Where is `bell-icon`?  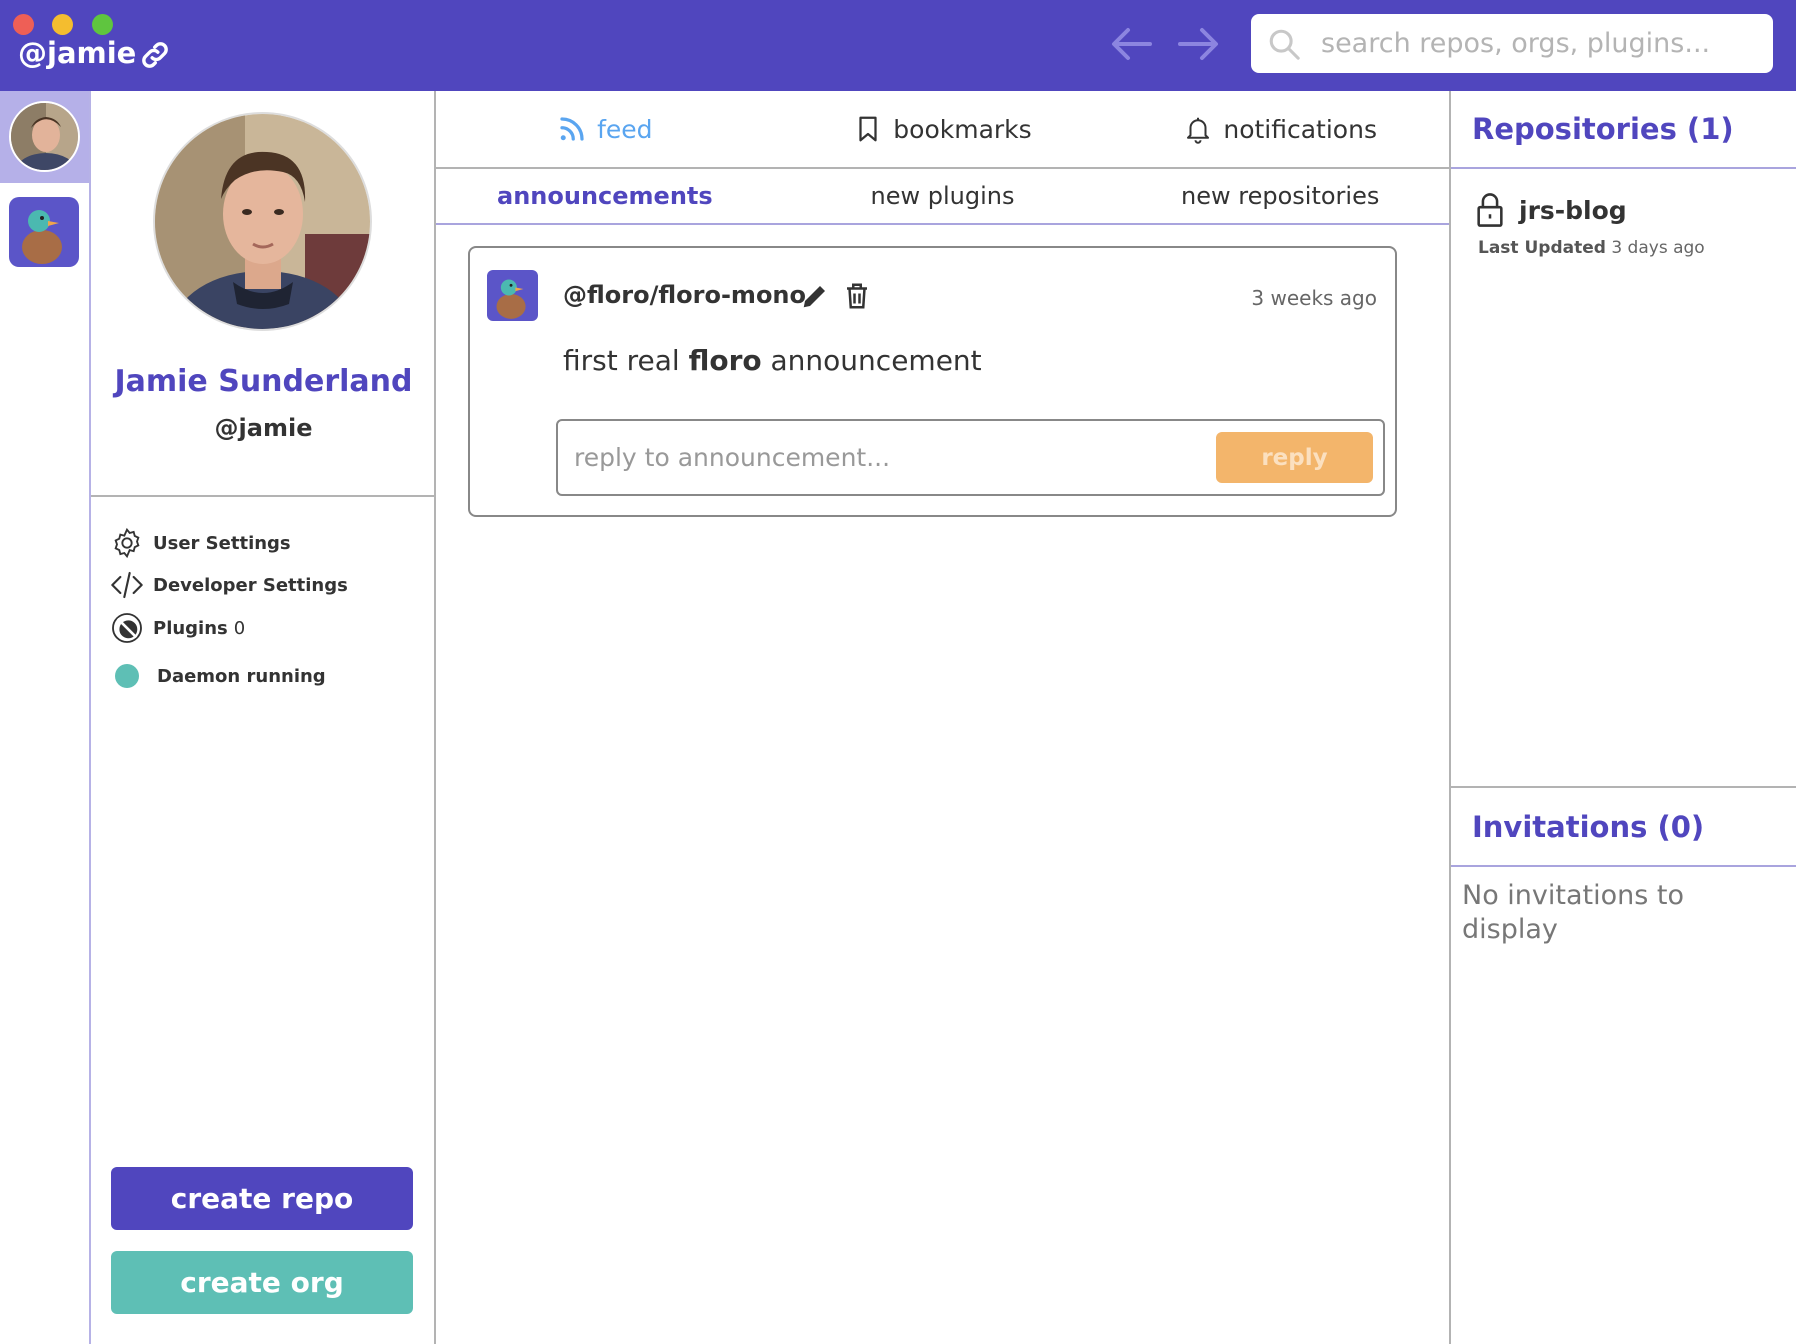 bell-icon is located at coordinates (1198, 130).